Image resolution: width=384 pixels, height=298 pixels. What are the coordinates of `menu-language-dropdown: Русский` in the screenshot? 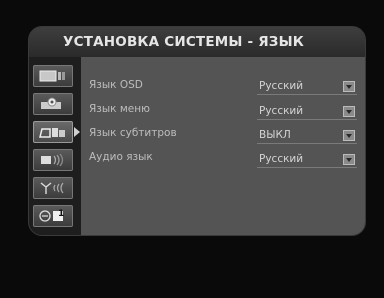 It's located at (307, 112).